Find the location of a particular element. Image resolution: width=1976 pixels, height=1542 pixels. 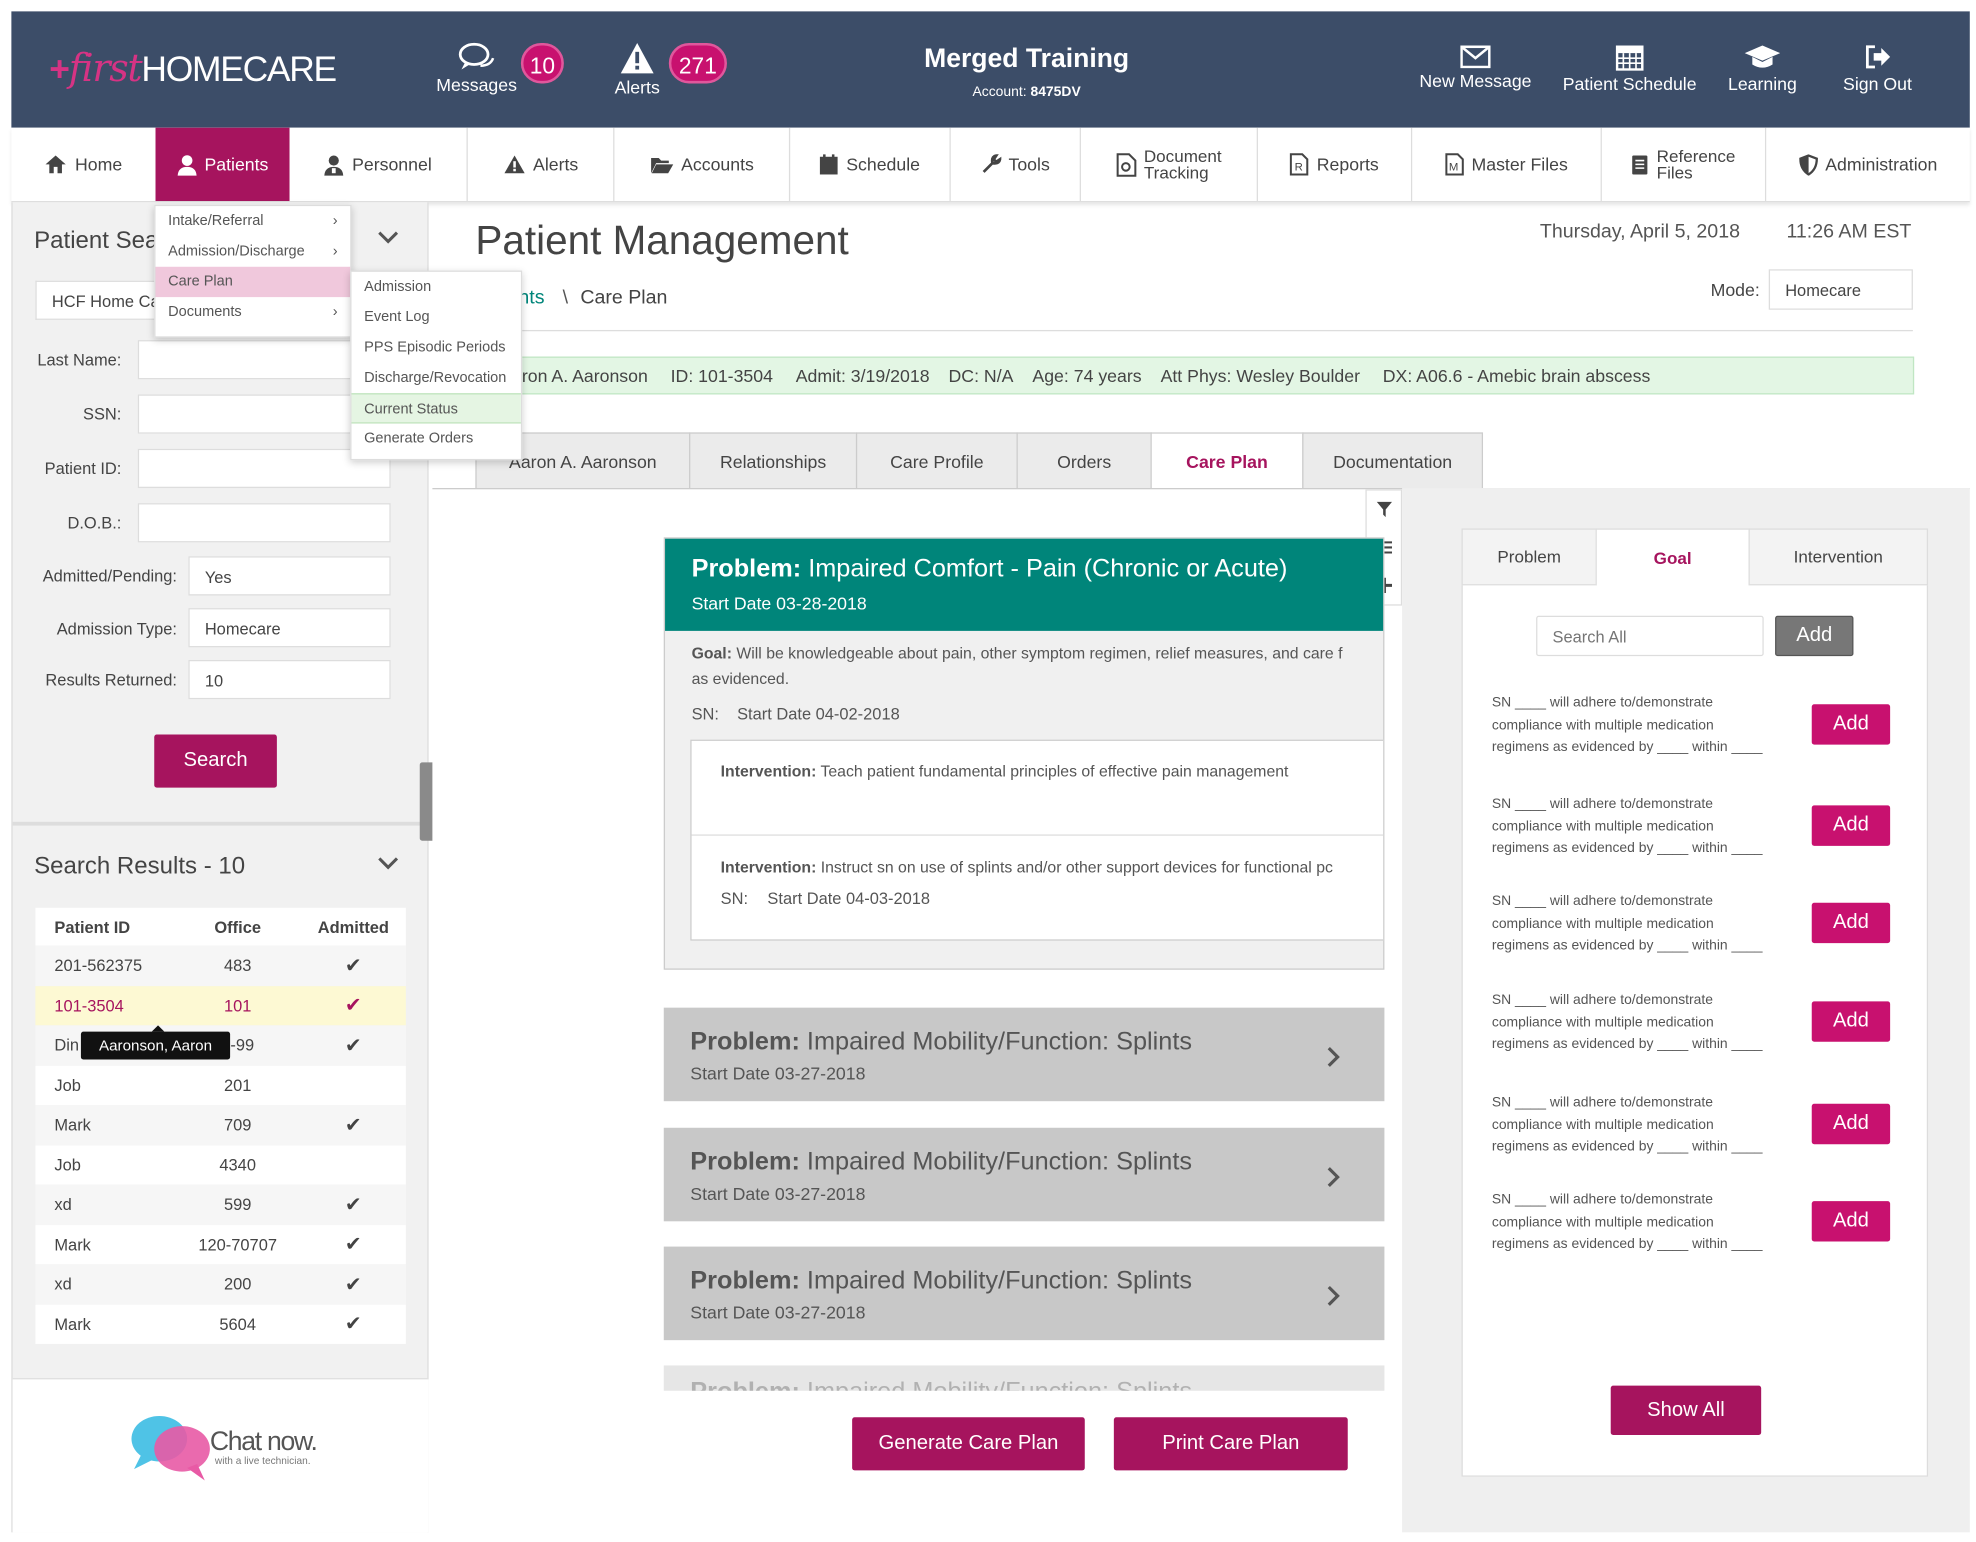

new-message-button: New Message is located at coordinates (1475, 68).